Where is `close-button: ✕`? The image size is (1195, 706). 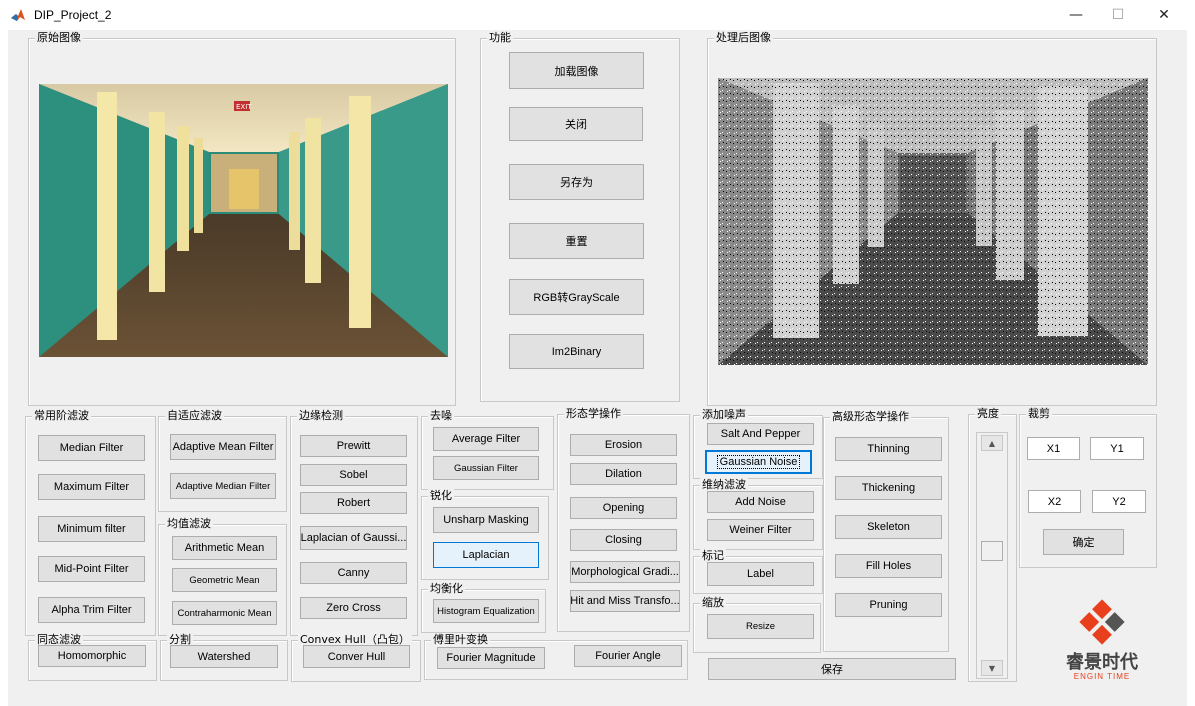
close-button: ✕ is located at coordinates (1164, 15).